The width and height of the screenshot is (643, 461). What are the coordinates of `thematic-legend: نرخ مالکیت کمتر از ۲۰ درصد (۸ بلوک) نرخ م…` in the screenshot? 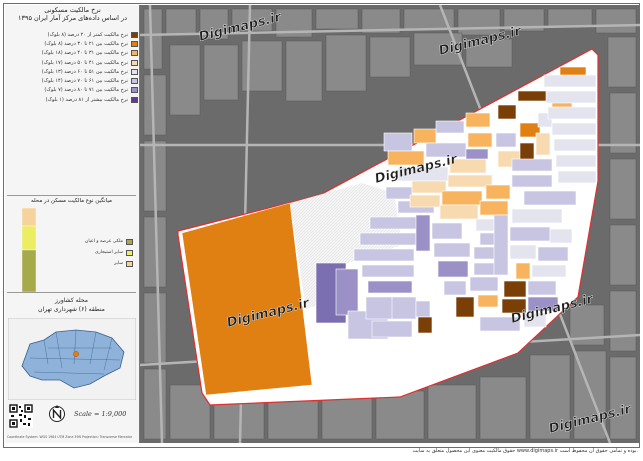 It's located at (72, 67).